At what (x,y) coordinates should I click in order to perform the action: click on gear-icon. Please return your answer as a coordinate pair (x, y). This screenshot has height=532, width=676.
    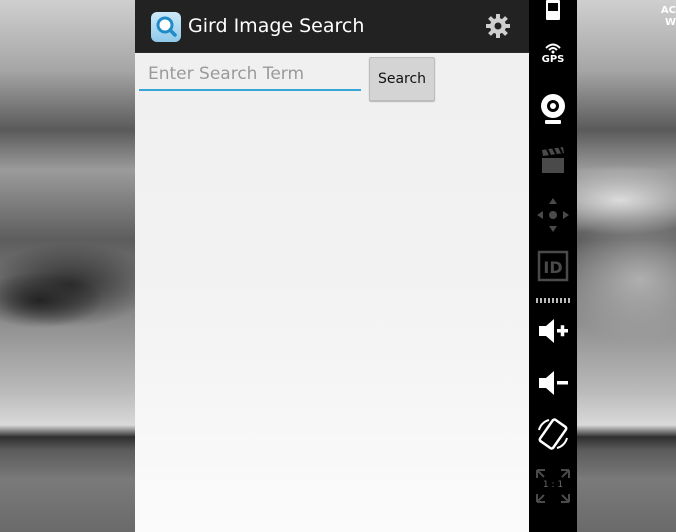
    Looking at the image, I should click on (498, 26).